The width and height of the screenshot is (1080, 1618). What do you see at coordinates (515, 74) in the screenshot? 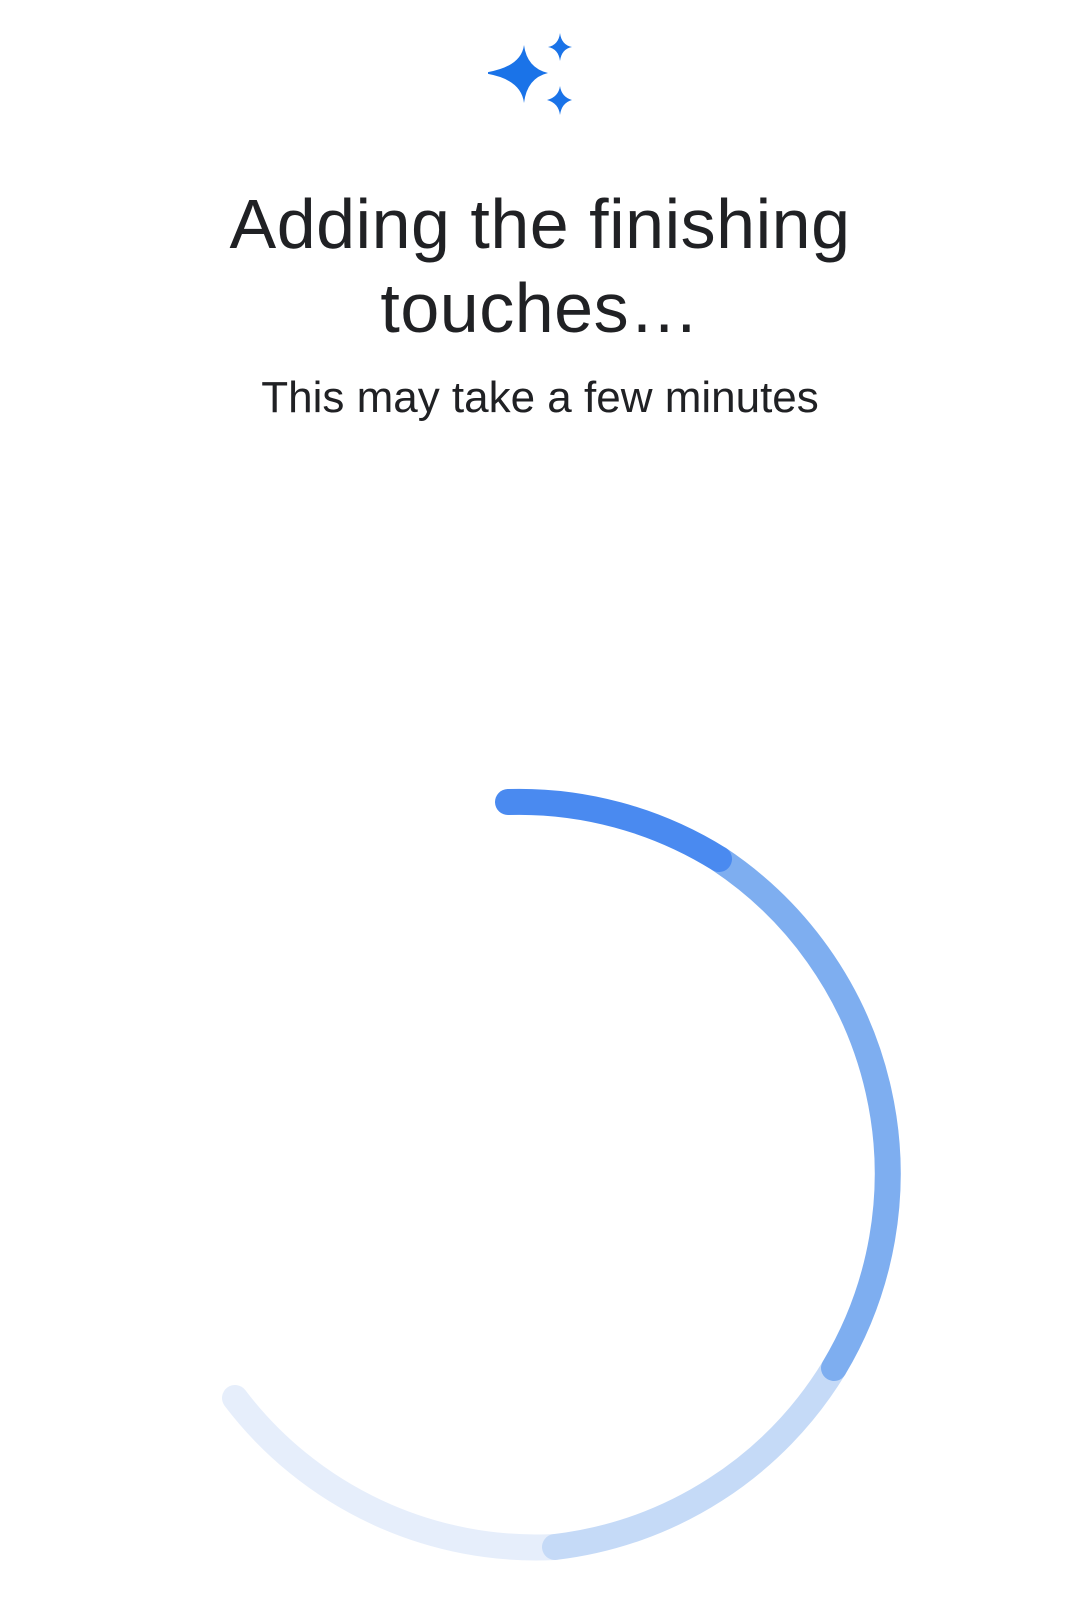
I see `sparkle-large` at bounding box center [515, 74].